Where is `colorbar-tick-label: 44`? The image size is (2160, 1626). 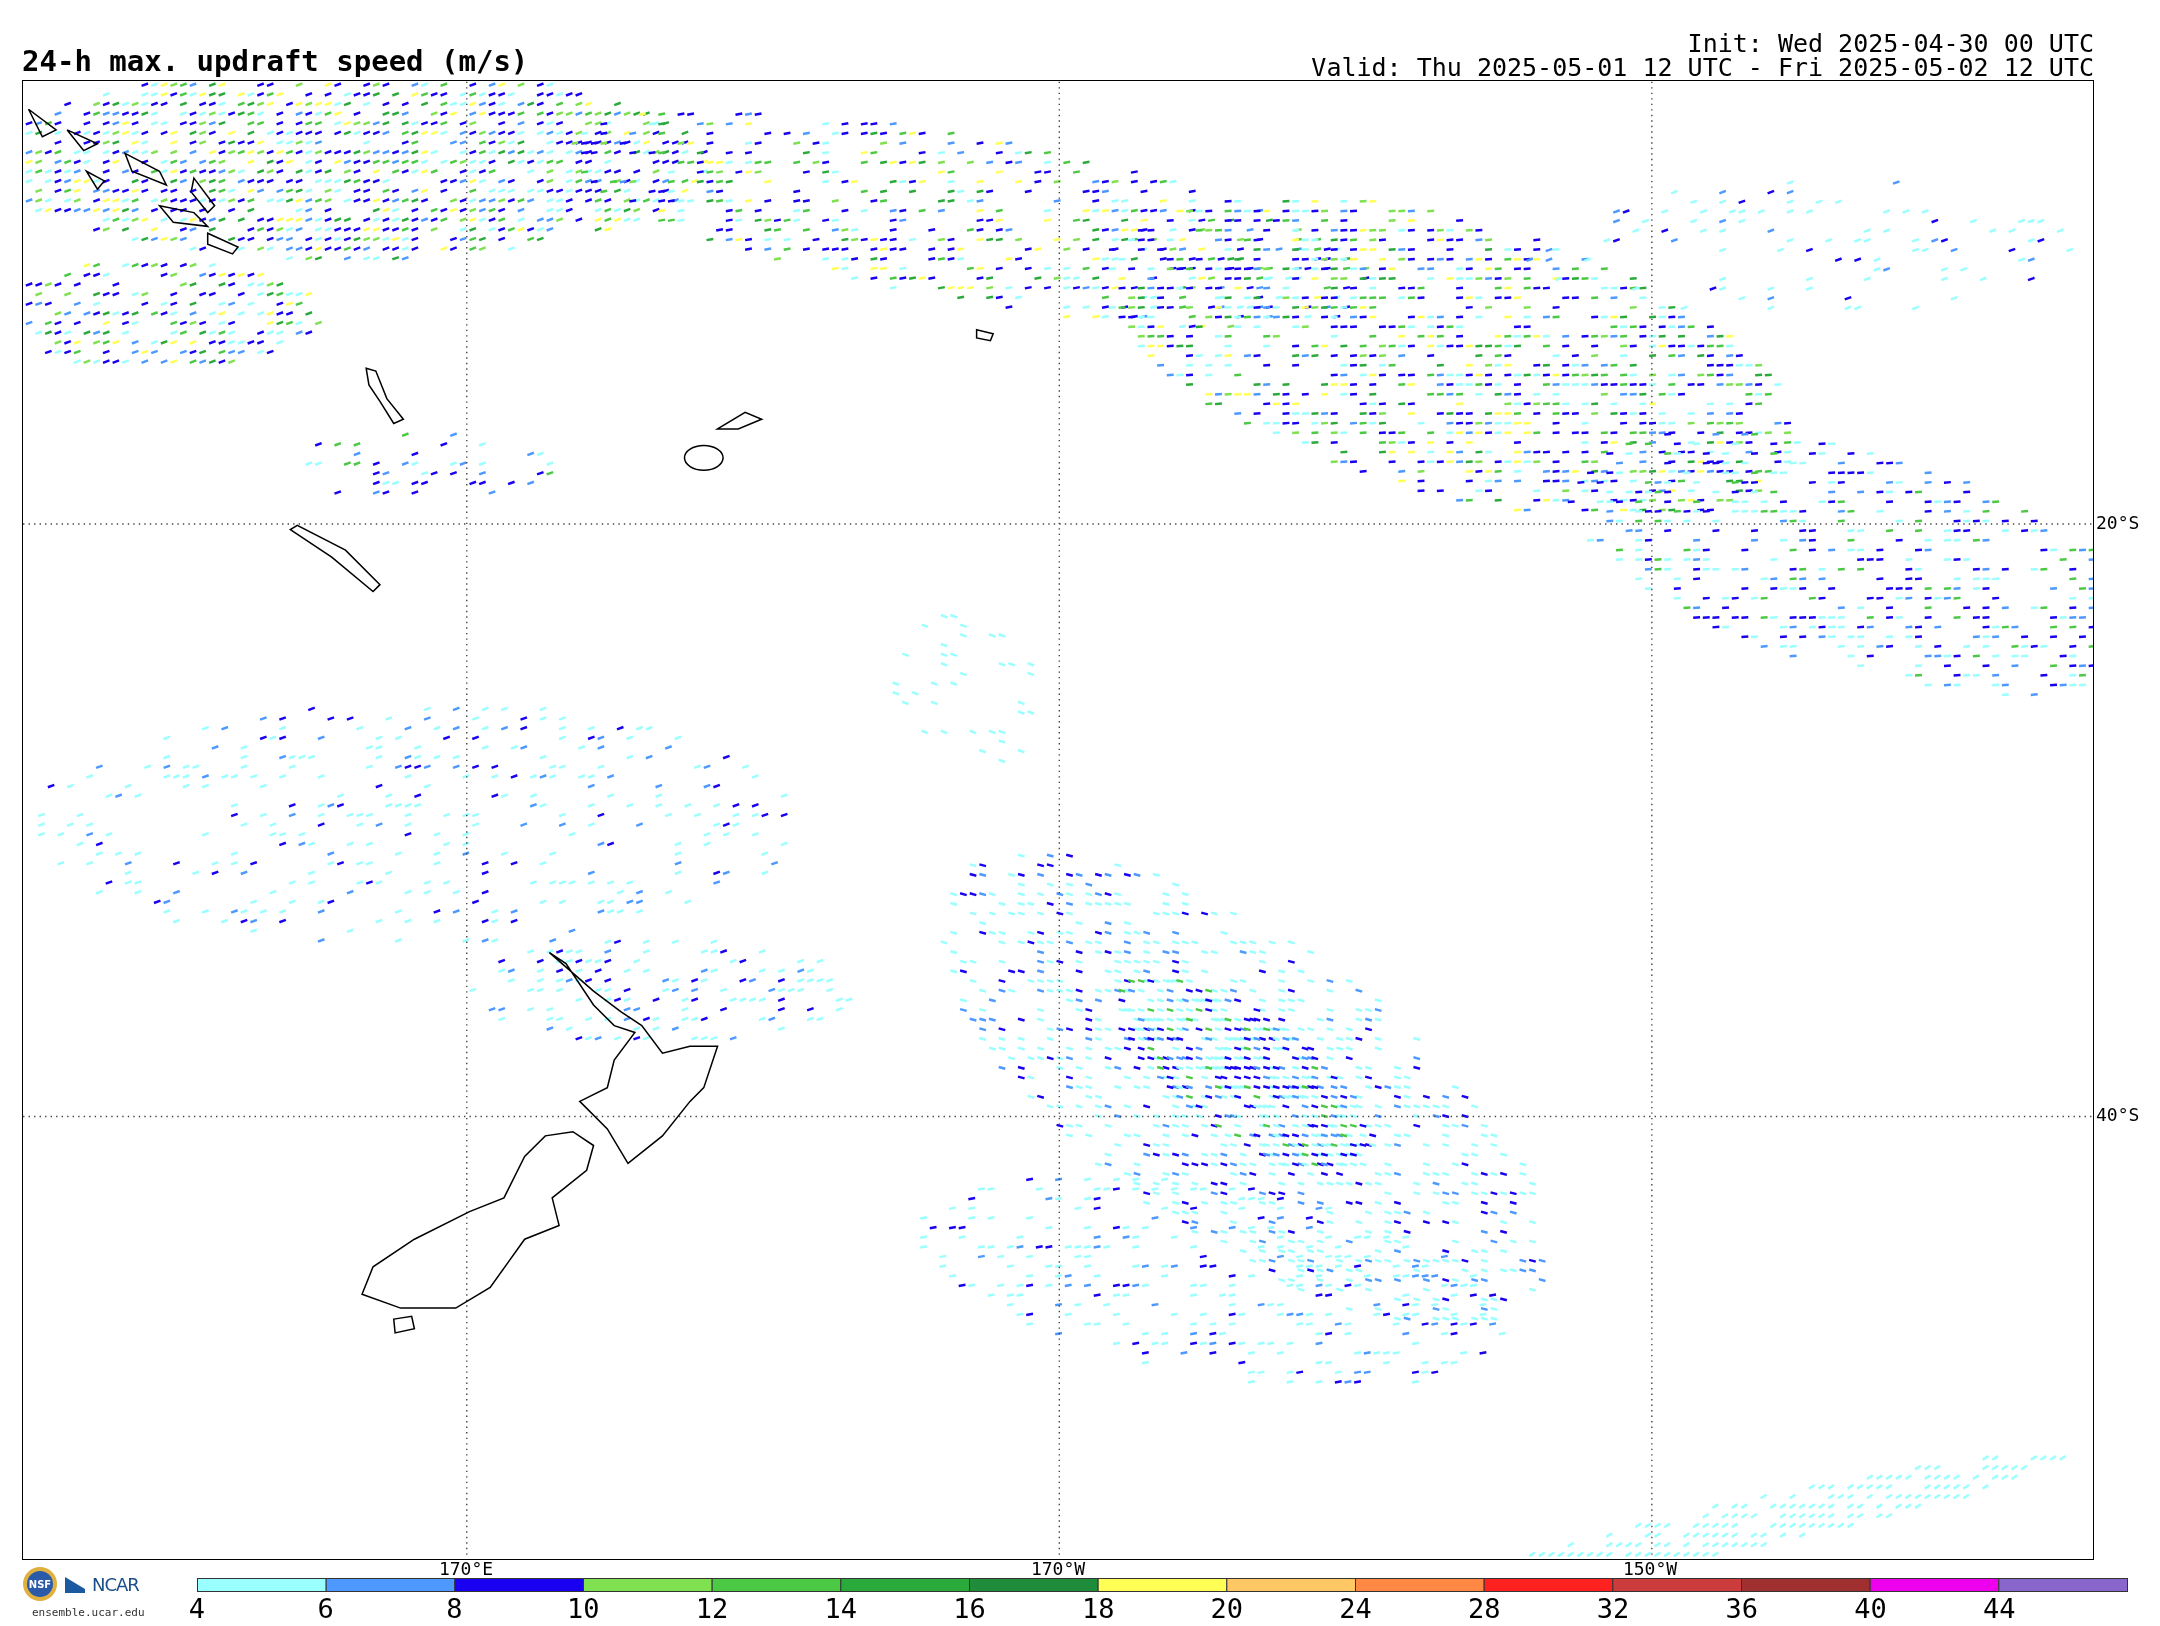
colorbar-tick-label: 44 is located at coordinates (1999, 1609).